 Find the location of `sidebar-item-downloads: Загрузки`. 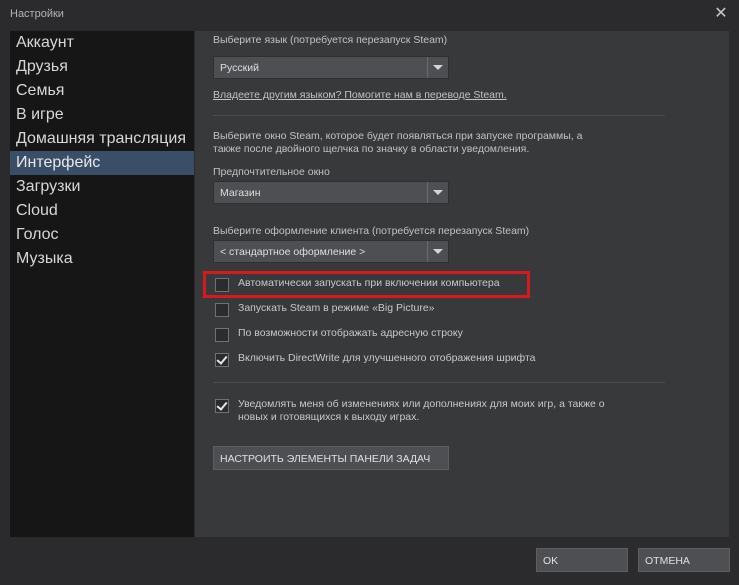

sidebar-item-downloads: Загрузки is located at coordinates (102, 187).